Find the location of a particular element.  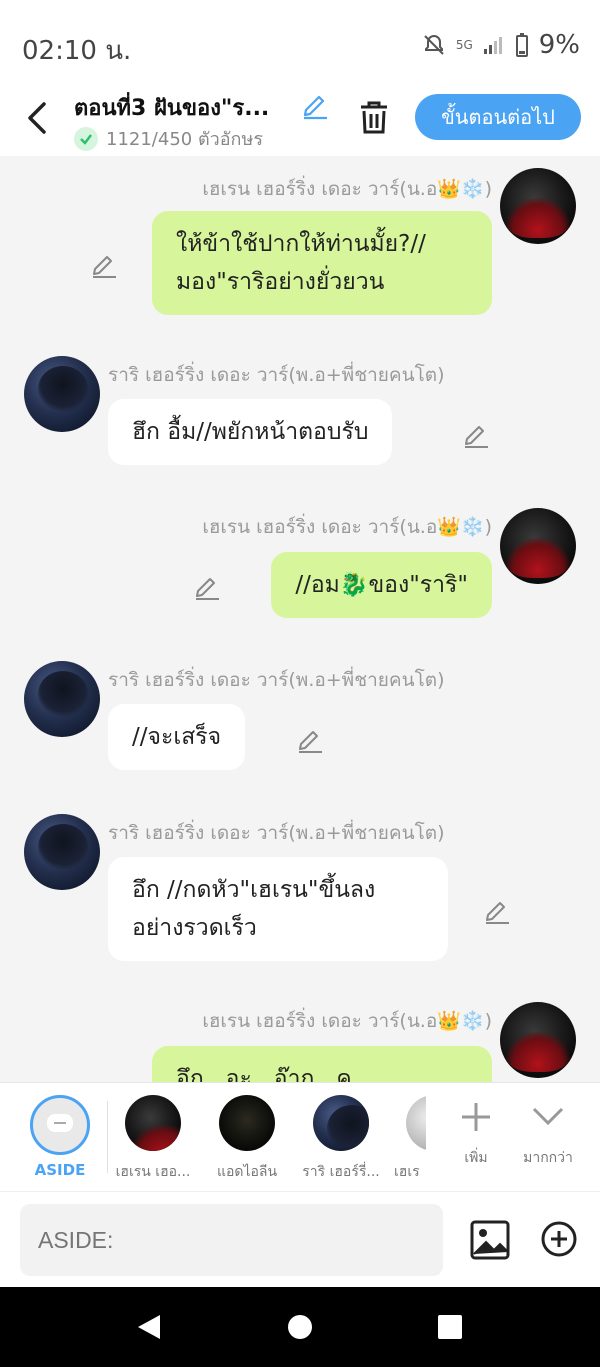

notifications-off-icon is located at coordinates (434, 44).